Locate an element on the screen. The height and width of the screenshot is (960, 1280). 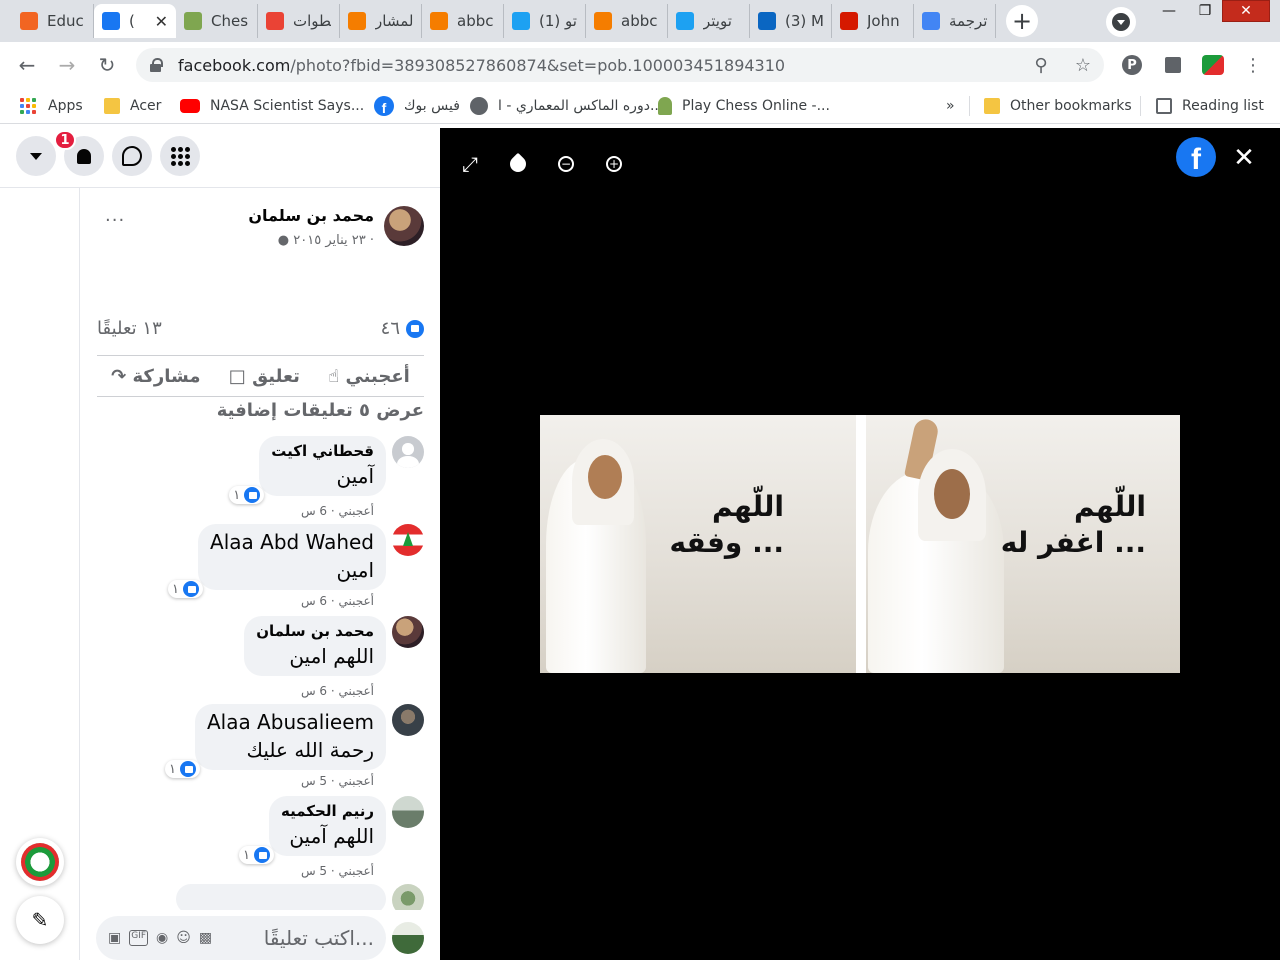
camera-icon: ◉ is located at coordinates (162, 938).